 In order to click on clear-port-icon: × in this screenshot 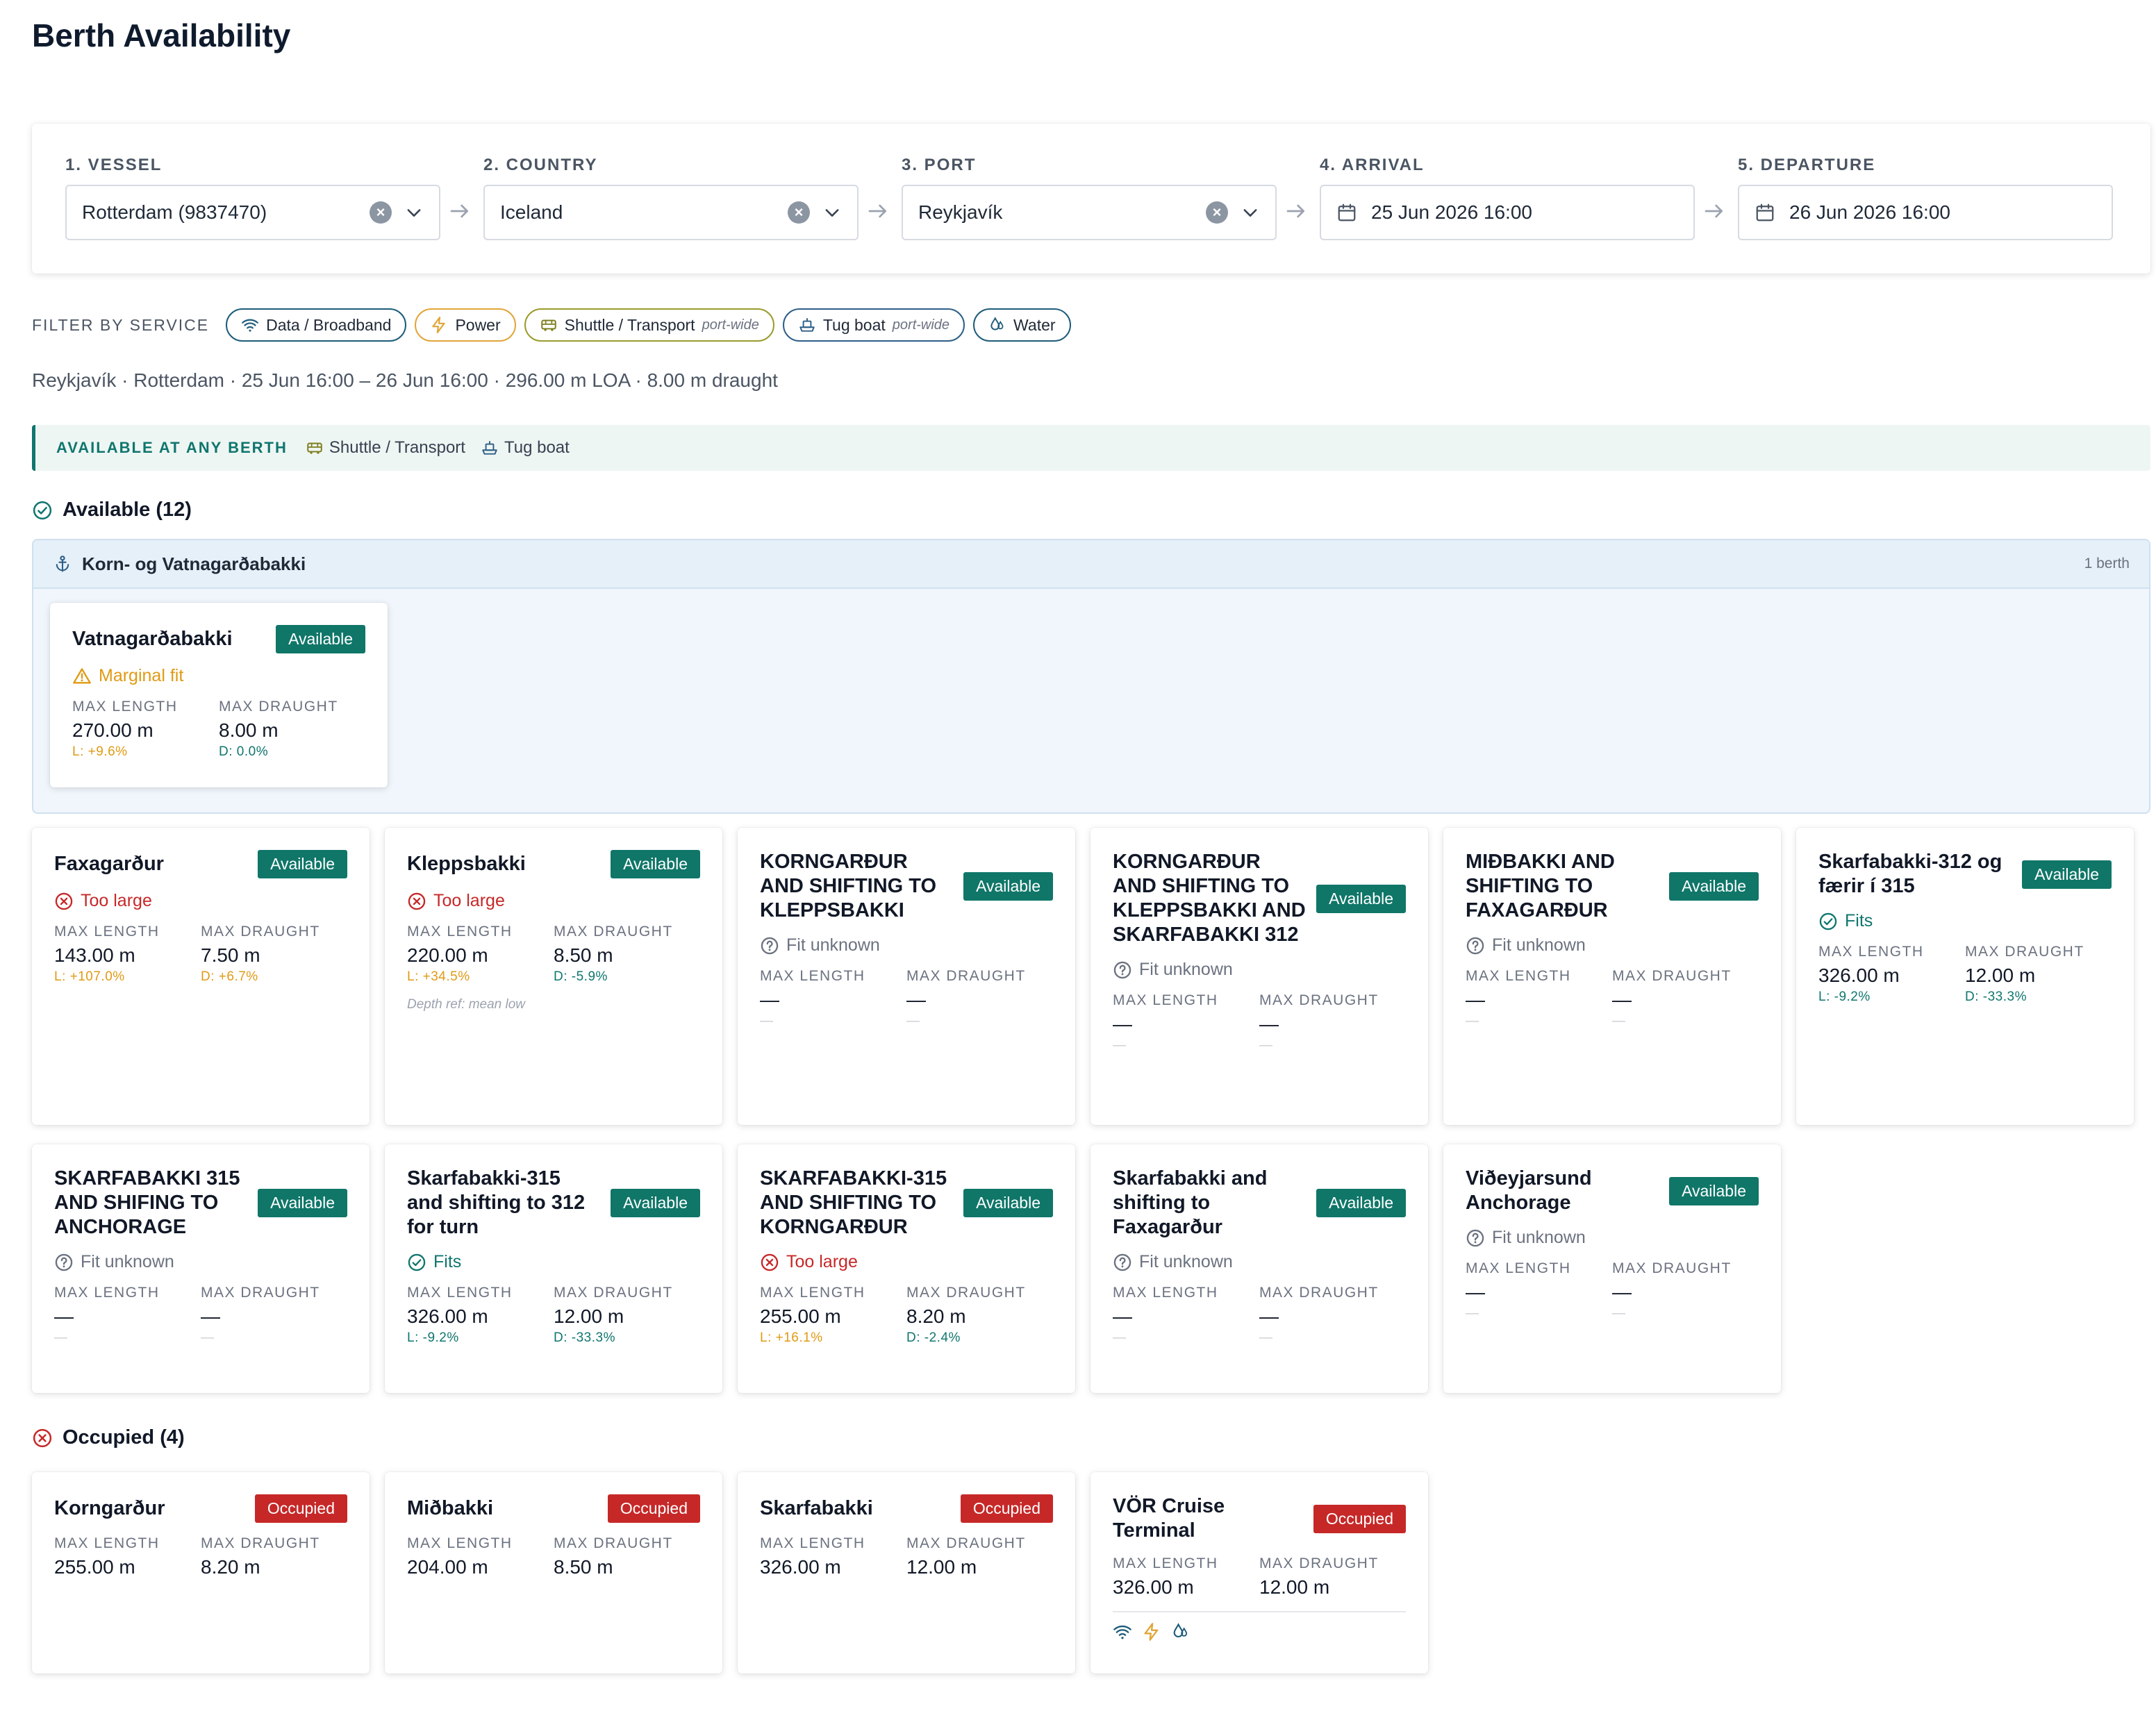, I will do `click(1217, 212)`.